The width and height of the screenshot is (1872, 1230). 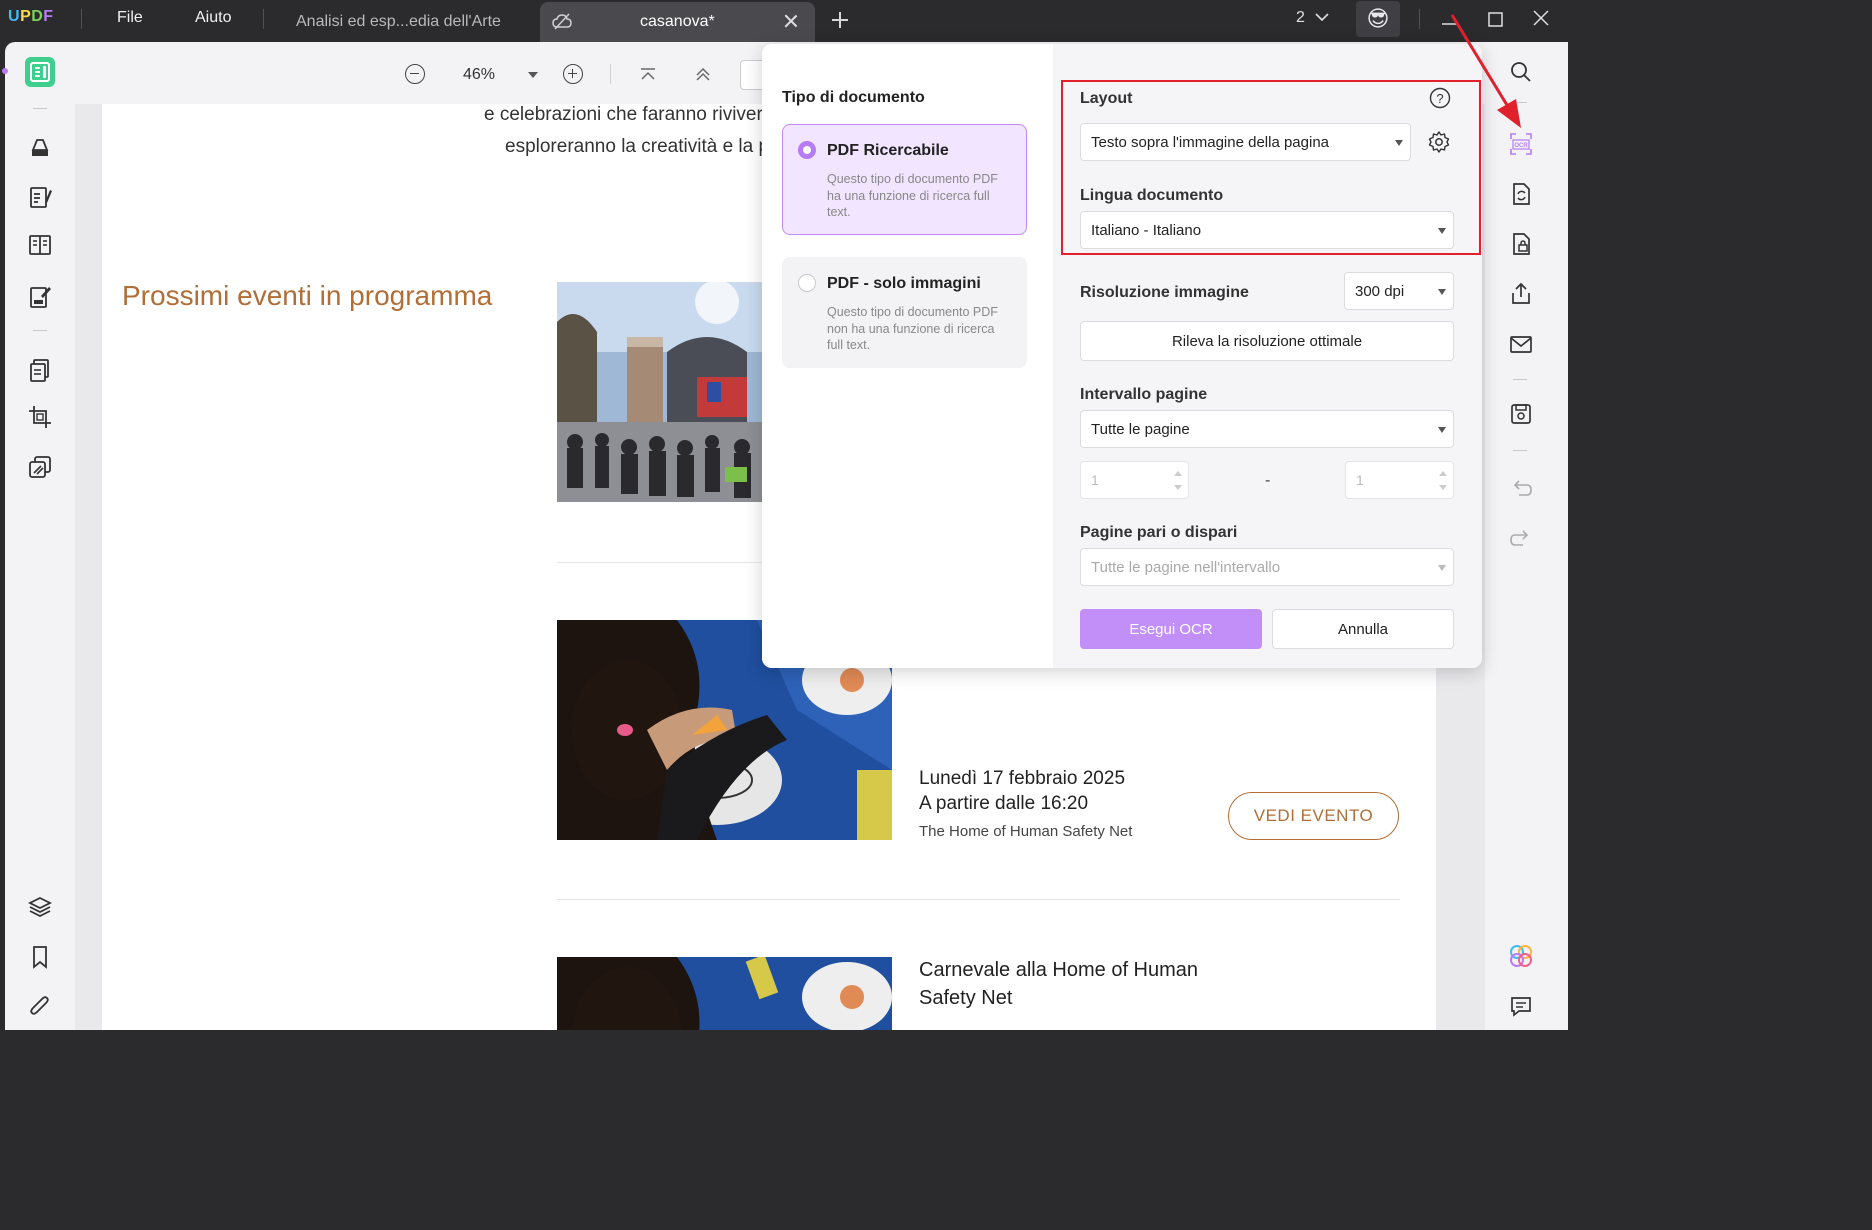 I want to click on resolution-select: 300 dpi, so click(x=1399, y=291).